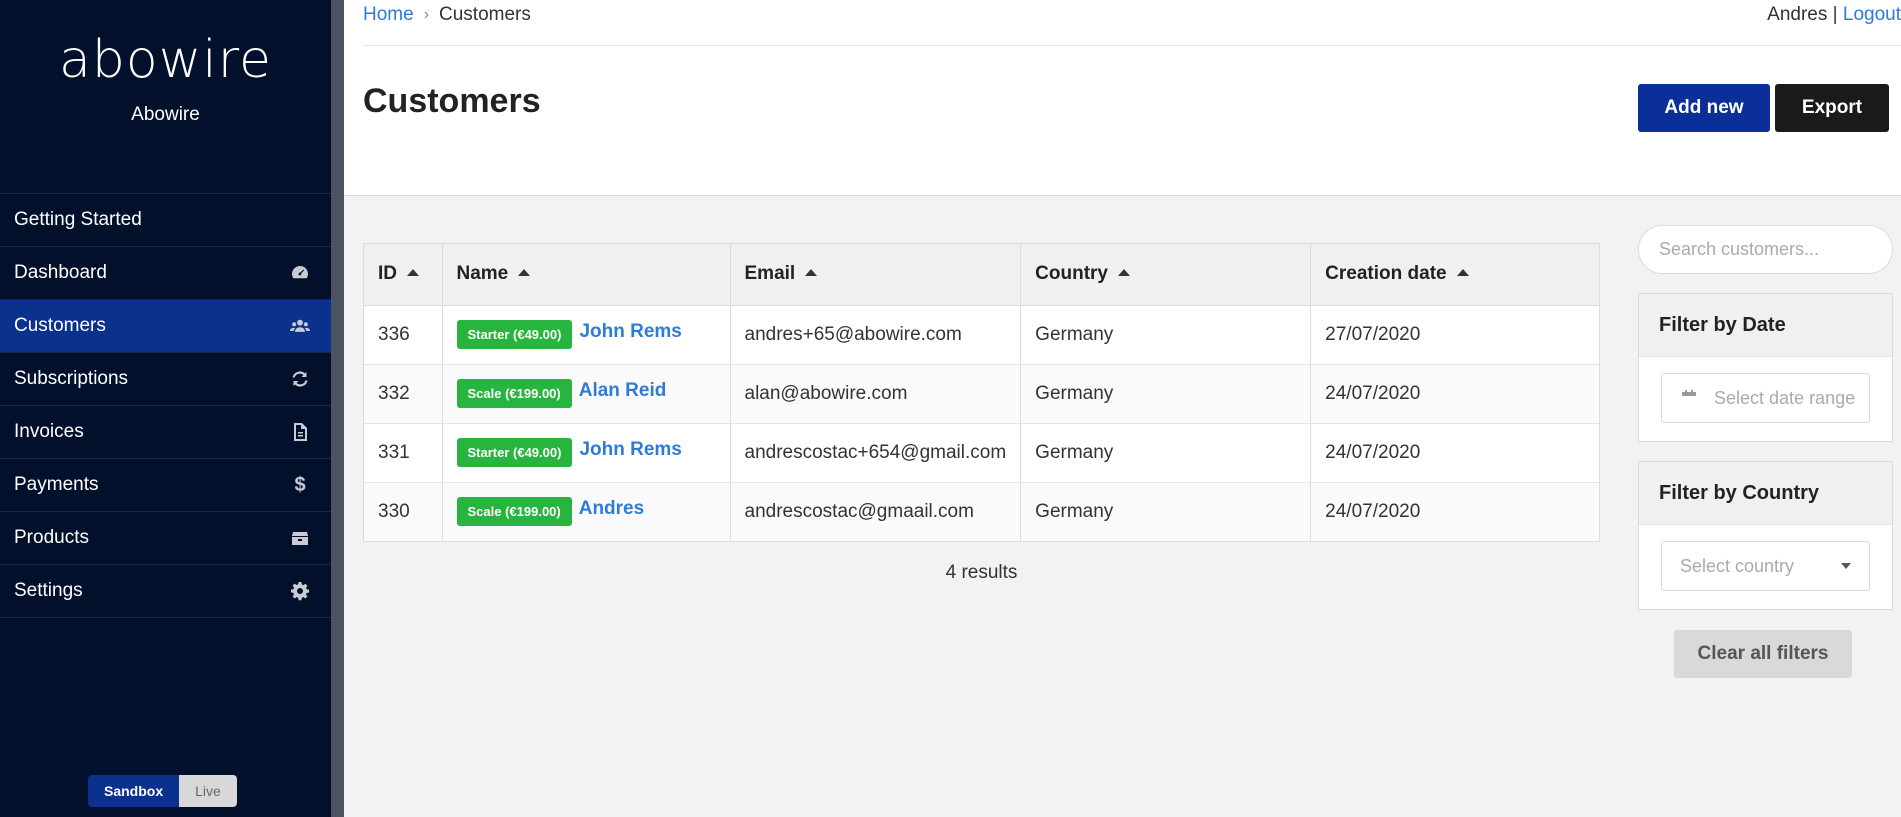 This screenshot has height=817, width=1901. What do you see at coordinates (403, 335) in the screenshot?
I see `cell-id: 336` at bounding box center [403, 335].